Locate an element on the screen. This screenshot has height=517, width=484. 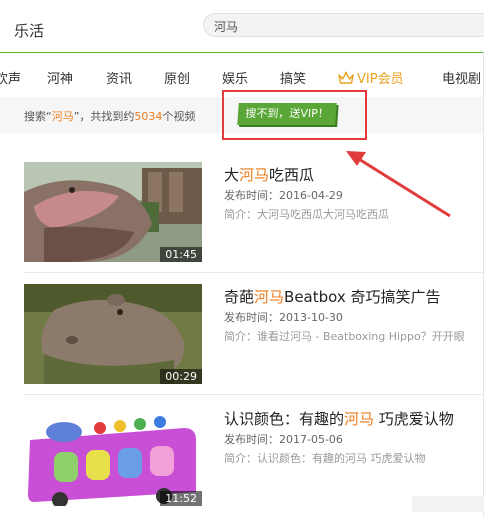
category-nav: 欢声 河神 资讯 原创 娱乐 搞笑 VIP会员 电视剧 is located at coordinates (242, 75).